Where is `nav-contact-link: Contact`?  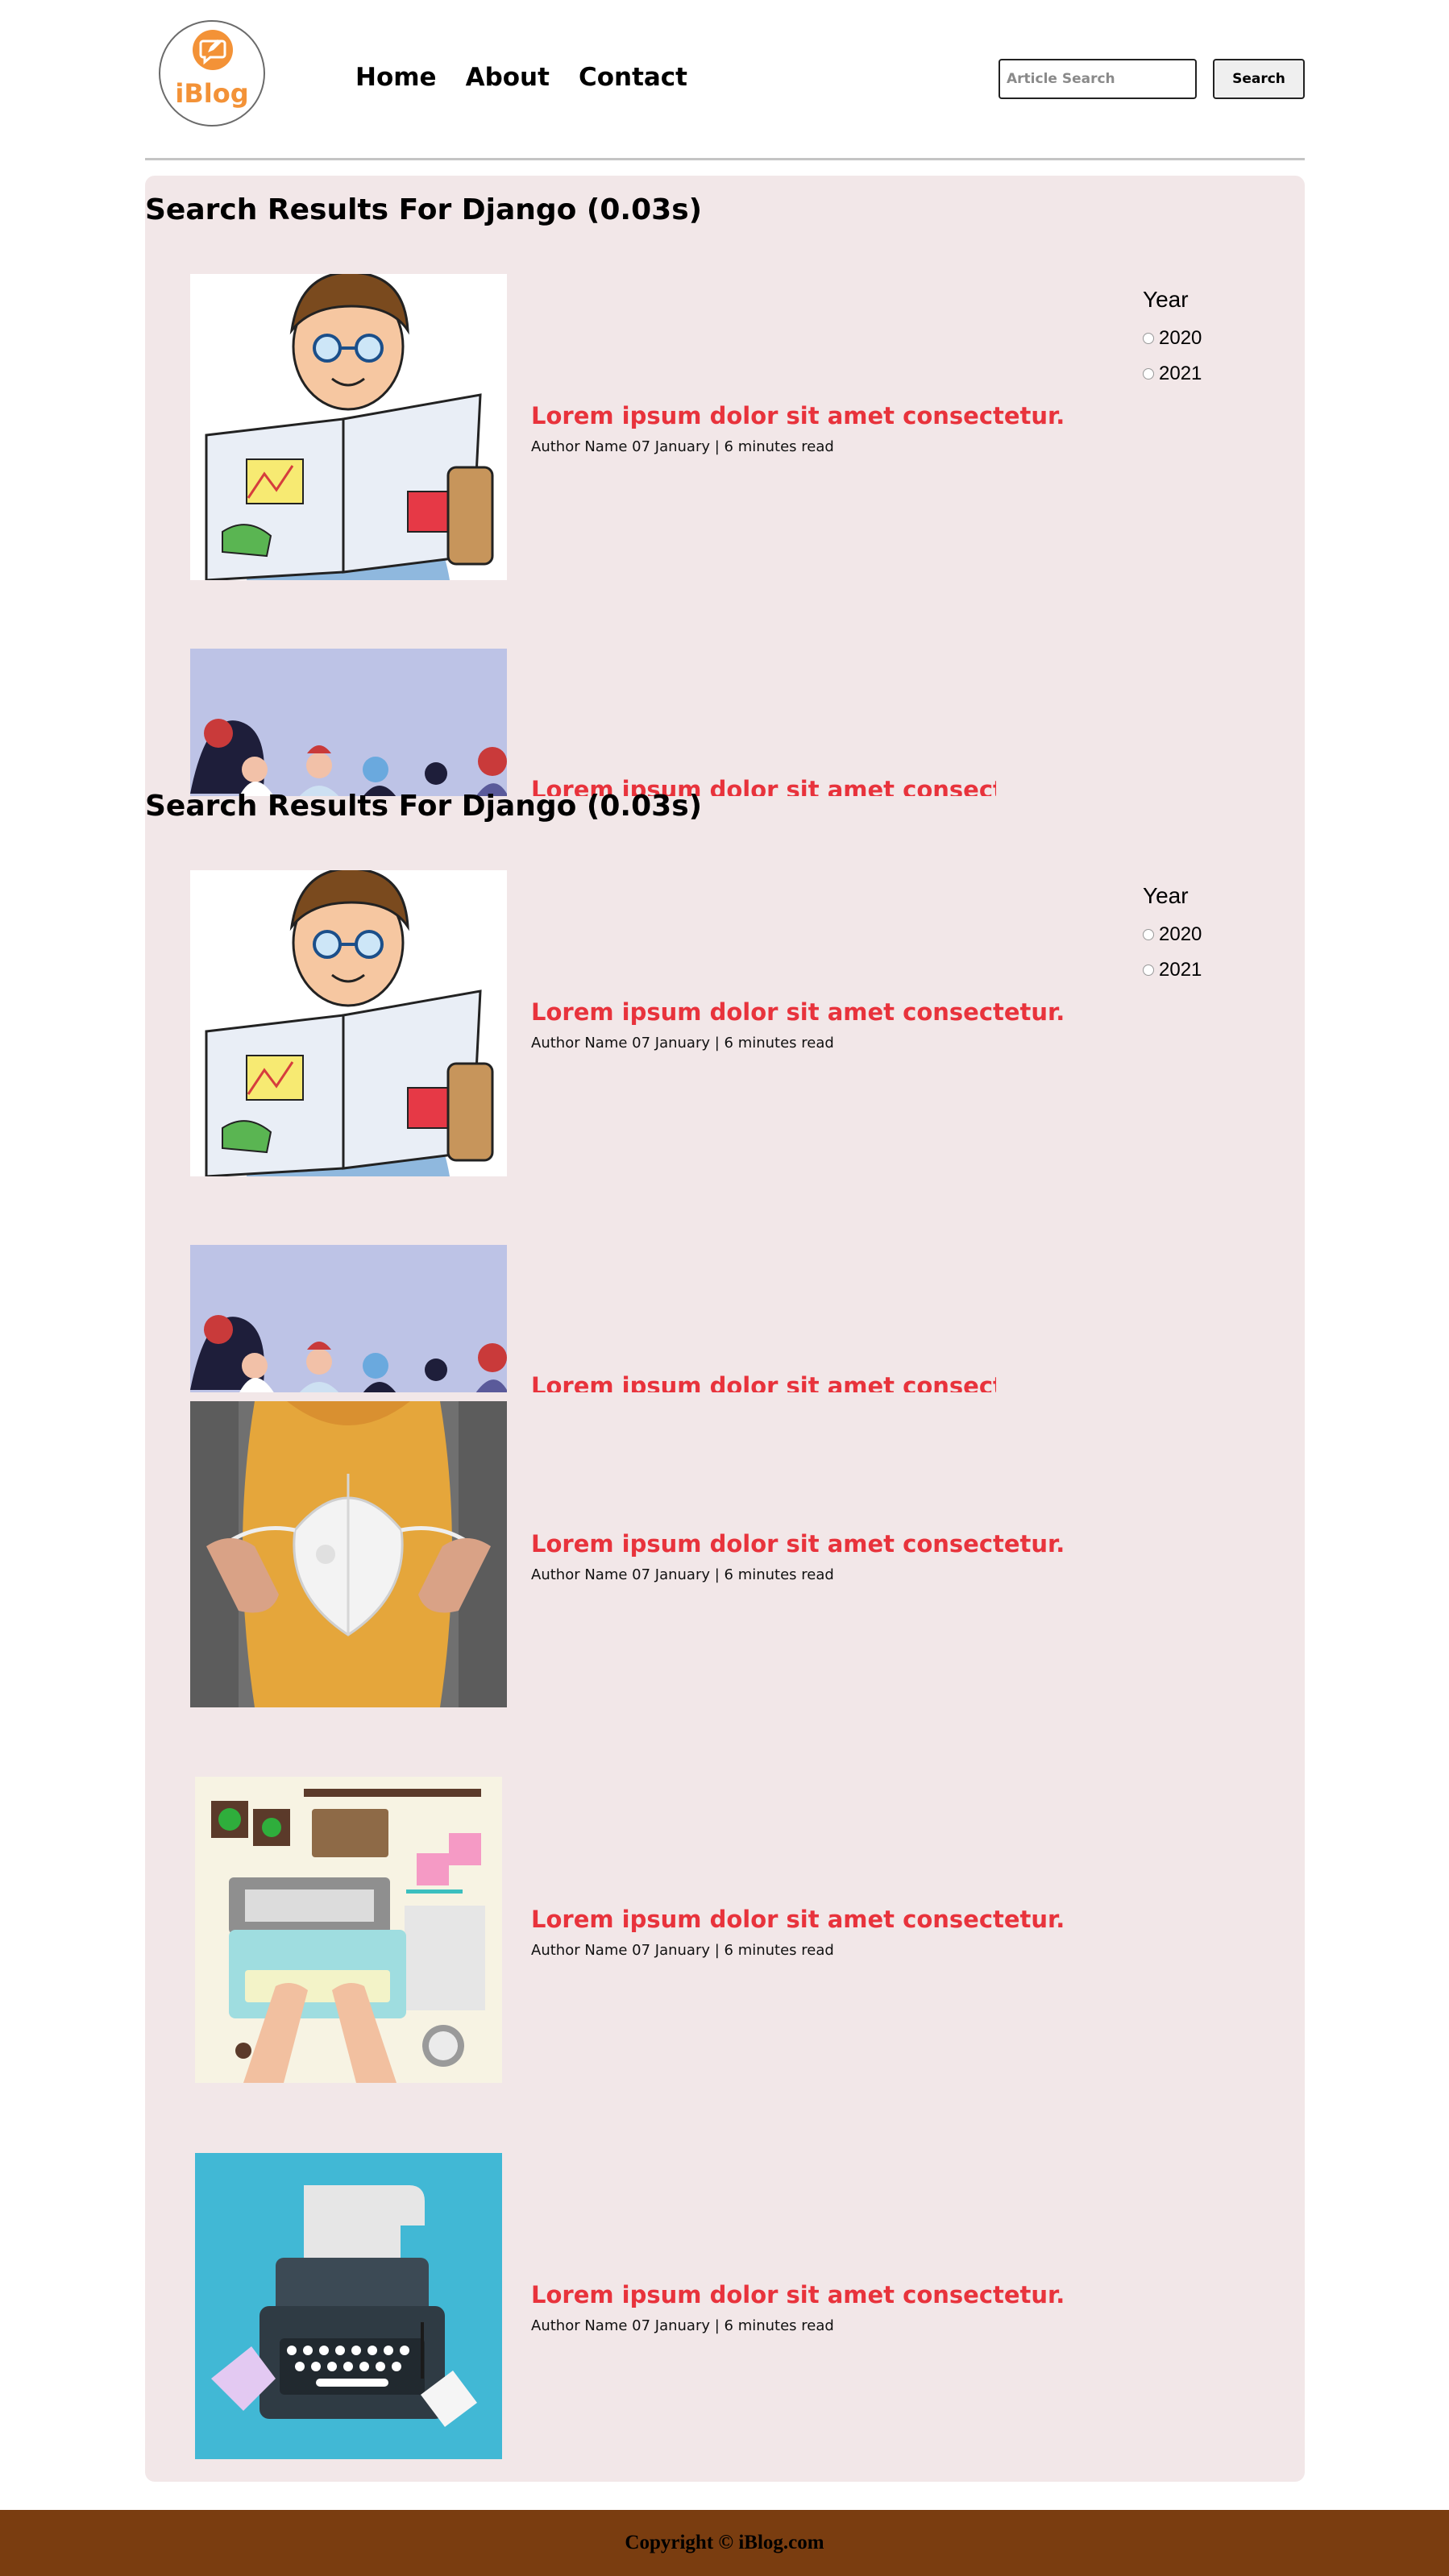
nav-contact-link: Contact is located at coordinates (633, 77).